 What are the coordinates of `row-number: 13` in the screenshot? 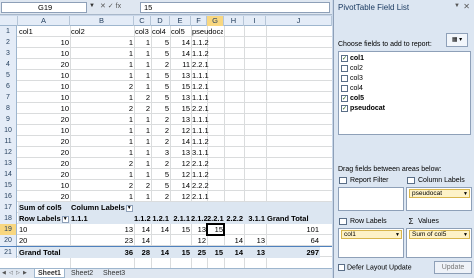 It's located at (8, 163).